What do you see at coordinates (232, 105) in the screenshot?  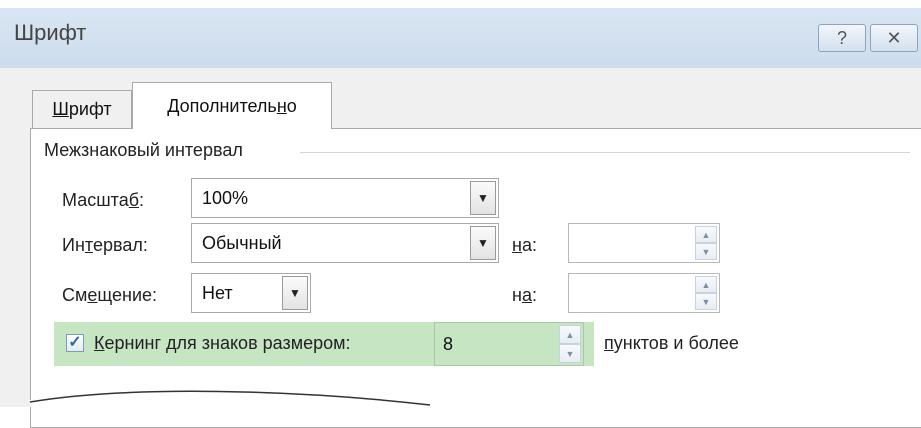 I see `tab-advanced: Дополнитель н о` at bounding box center [232, 105].